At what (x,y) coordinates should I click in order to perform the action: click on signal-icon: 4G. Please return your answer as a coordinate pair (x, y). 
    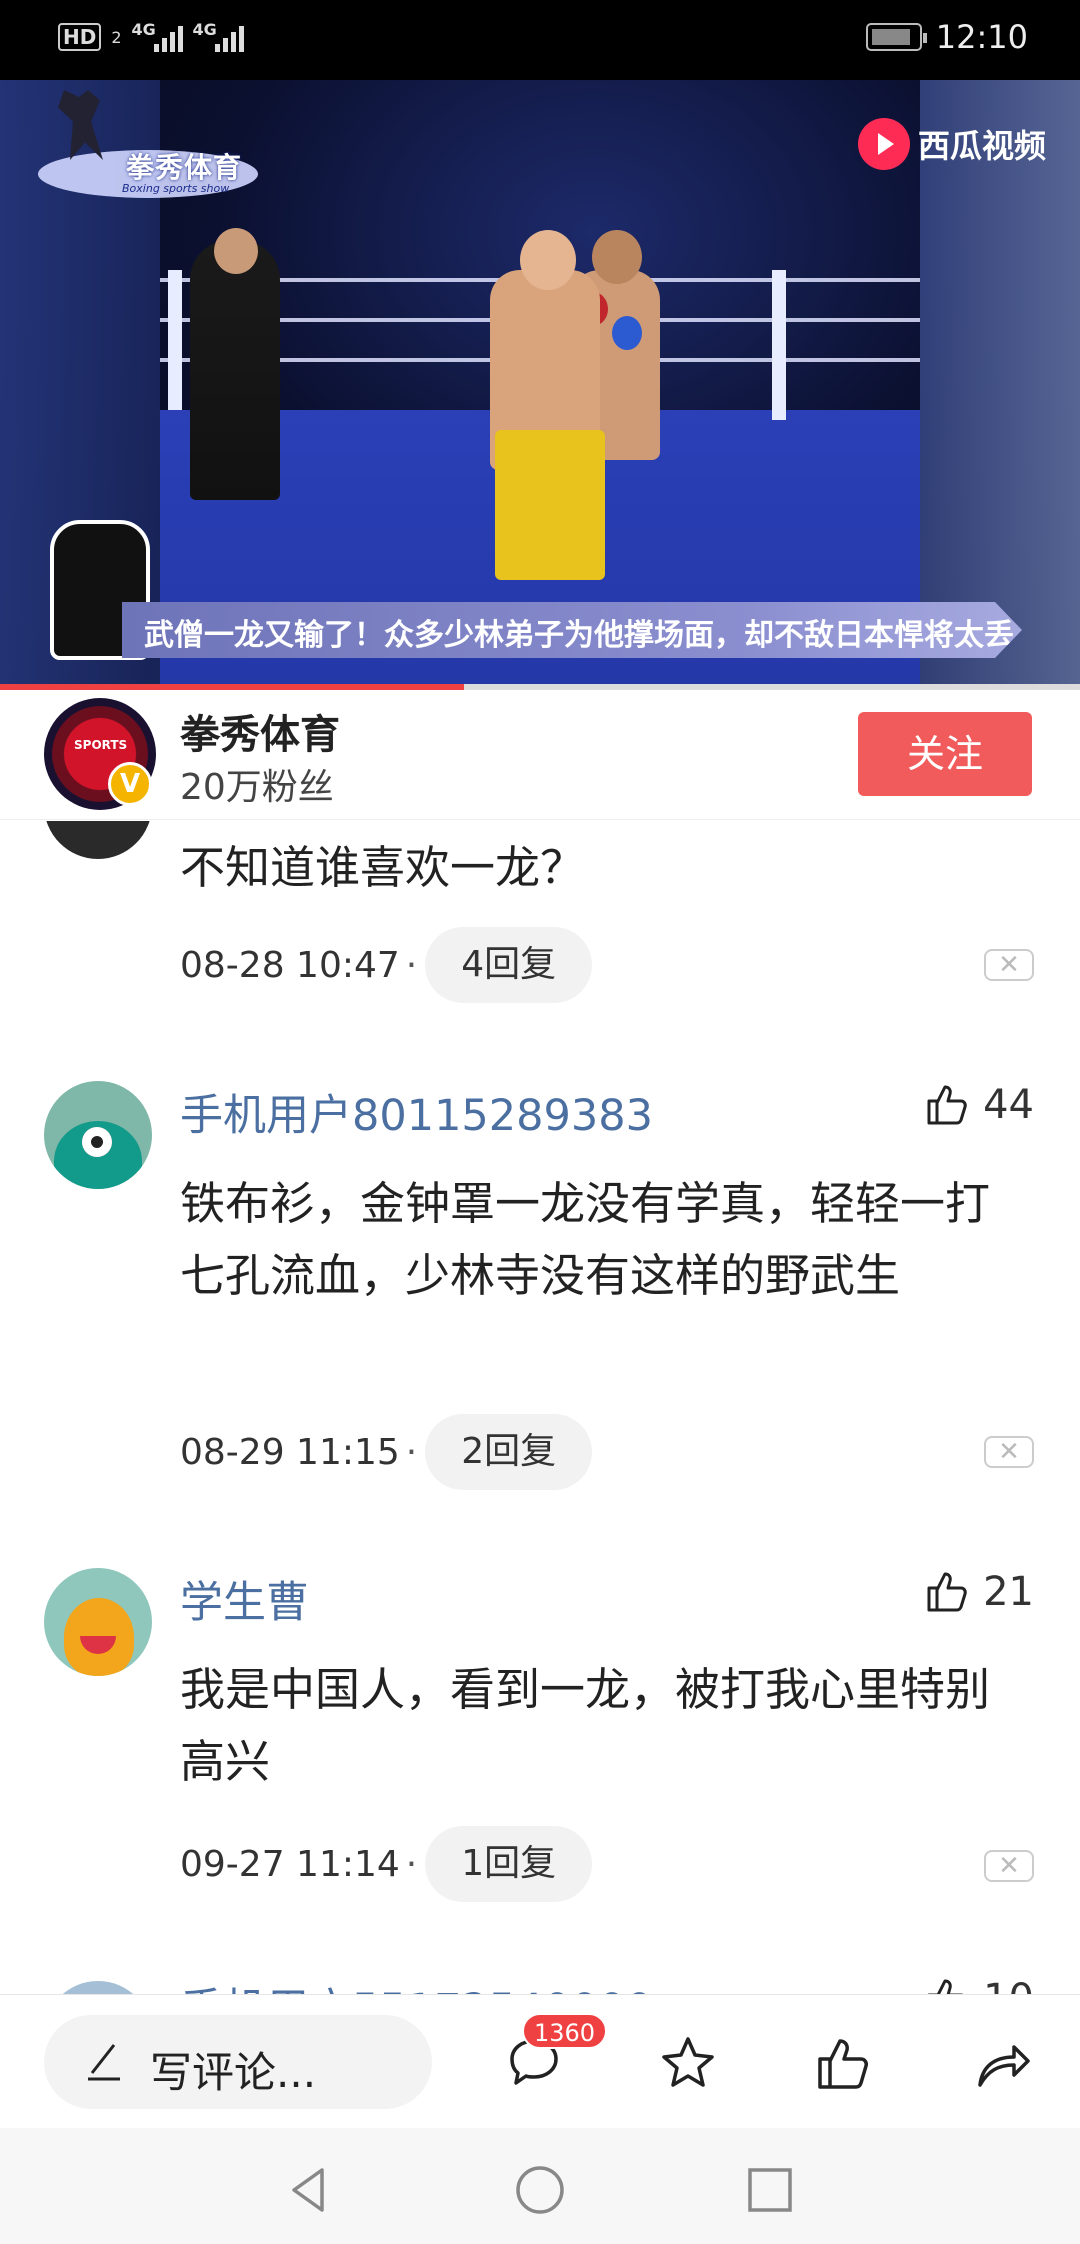
    Looking at the image, I should click on (157, 36).